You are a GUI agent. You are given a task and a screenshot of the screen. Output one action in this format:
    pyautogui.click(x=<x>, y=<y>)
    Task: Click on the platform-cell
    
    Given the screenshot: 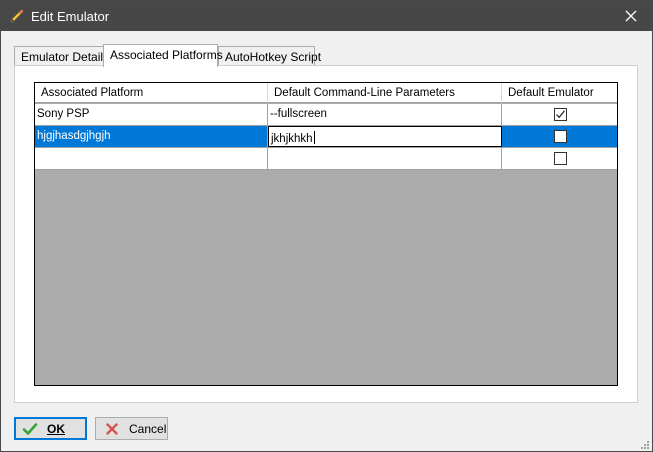 What is the action you would take?
    pyautogui.click(x=151, y=158)
    